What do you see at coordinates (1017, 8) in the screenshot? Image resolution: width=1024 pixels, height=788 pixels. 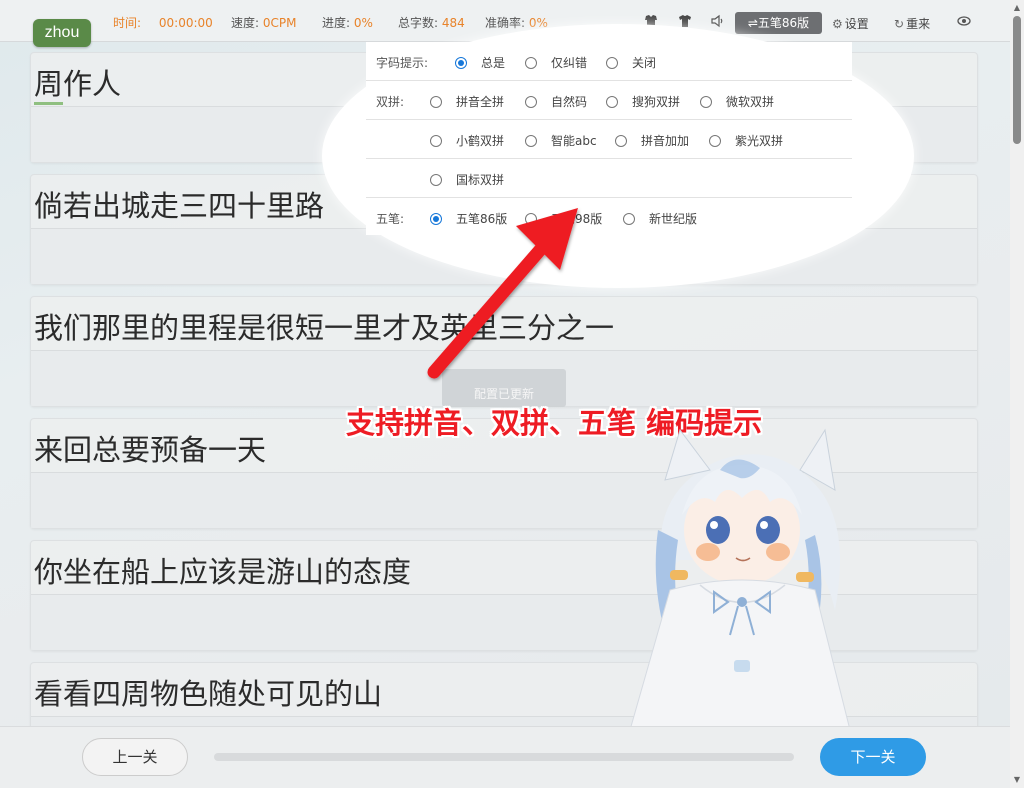 I see `scroll-up-arrow-icon: ▲` at bounding box center [1017, 8].